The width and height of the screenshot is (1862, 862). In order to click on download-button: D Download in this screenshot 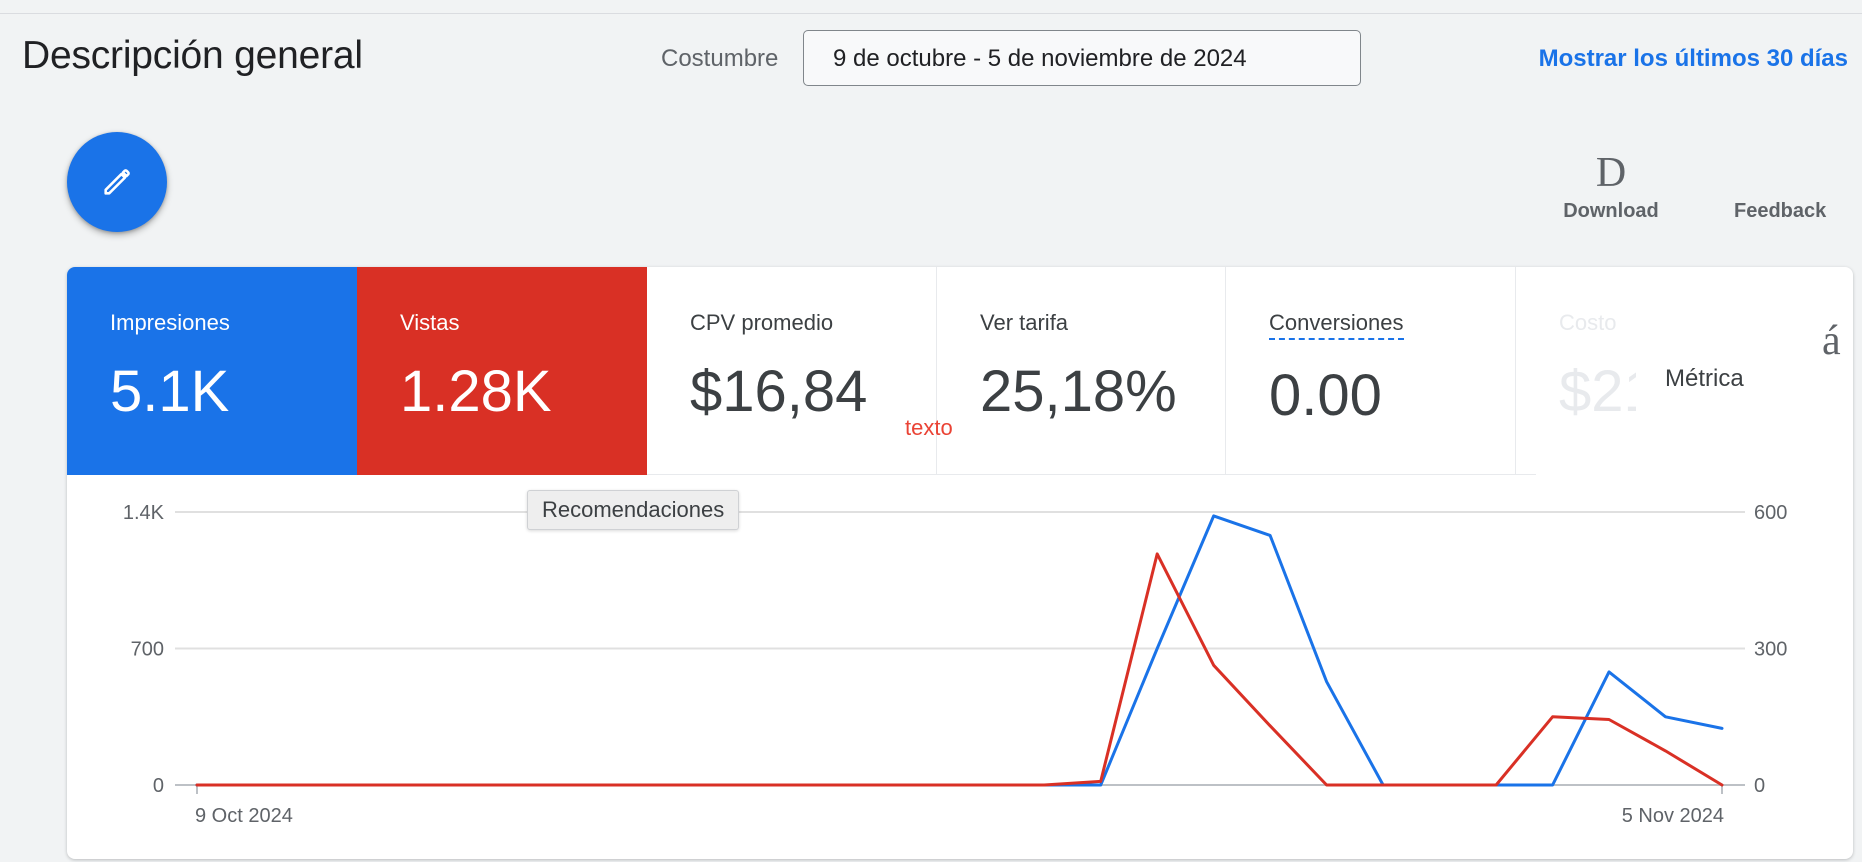, I will do `click(1611, 187)`.